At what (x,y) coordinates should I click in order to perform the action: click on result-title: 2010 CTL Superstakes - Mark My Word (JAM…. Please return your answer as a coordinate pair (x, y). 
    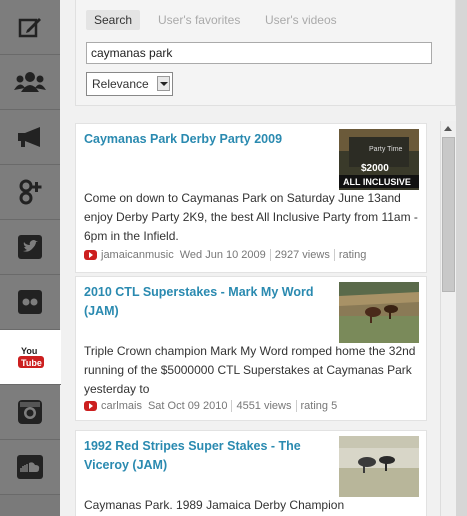
    Looking at the image, I should click on (206, 302).